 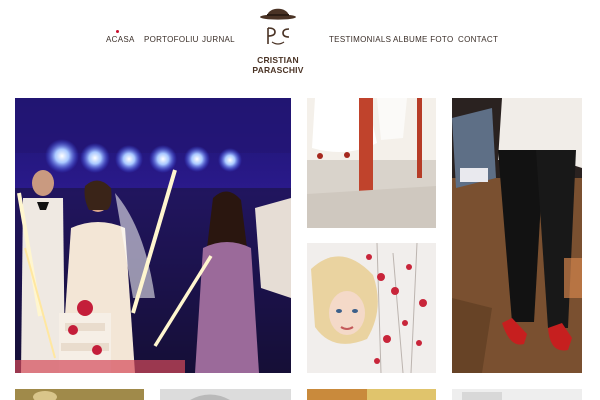 I want to click on bride-wedding-dress-photo, so click(x=371, y=163).